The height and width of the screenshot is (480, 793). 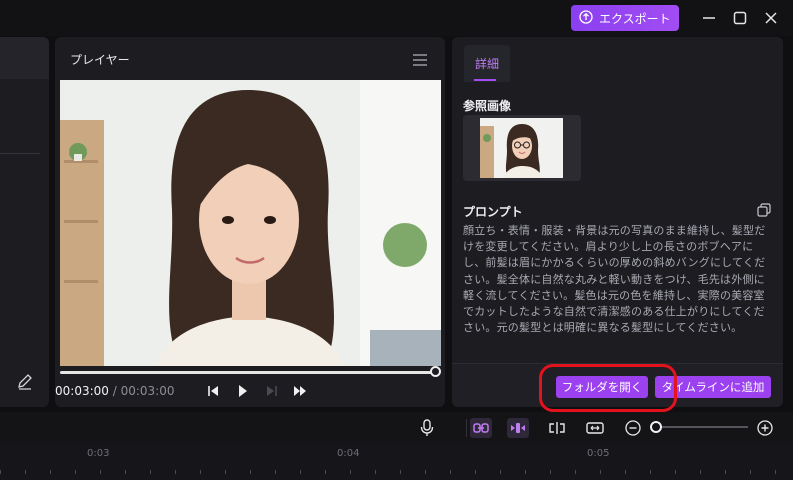 What do you see at coordinates (709, 18) in the screenshot?
I see `minimize-icon` at bounding box center [709, 18].